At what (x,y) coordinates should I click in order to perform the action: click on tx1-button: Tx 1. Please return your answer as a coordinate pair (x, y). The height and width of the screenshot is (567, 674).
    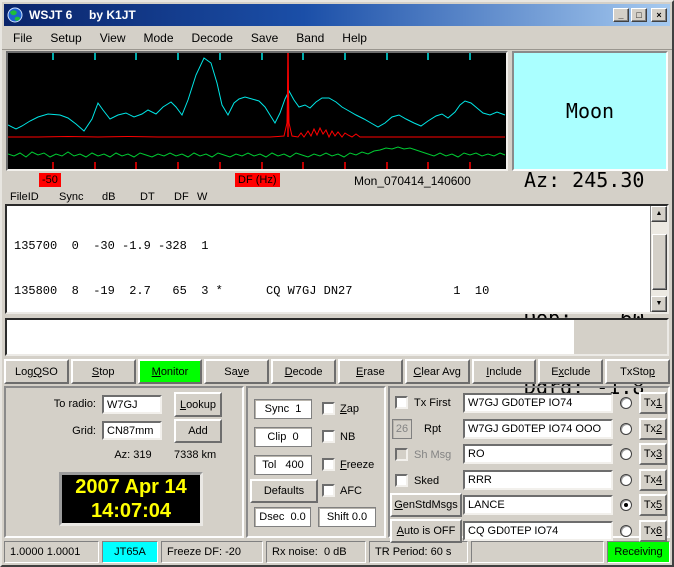
    Looking at the image, I should click on (653, 403).